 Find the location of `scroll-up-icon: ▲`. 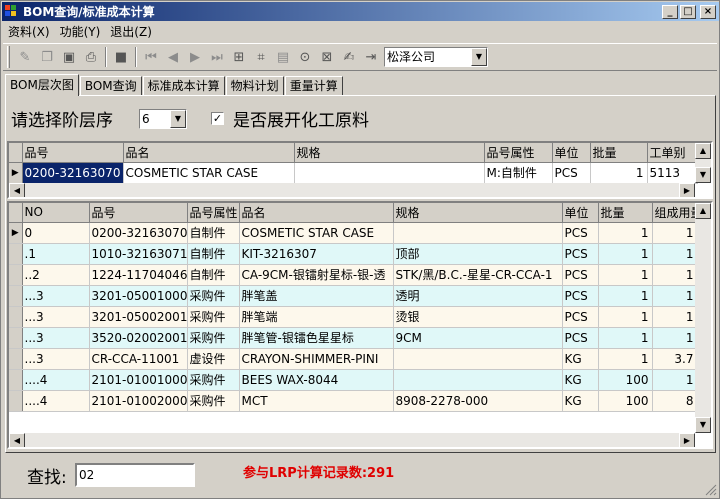

scroll-up-icon: ▲ is located at coordinates (703, 211).